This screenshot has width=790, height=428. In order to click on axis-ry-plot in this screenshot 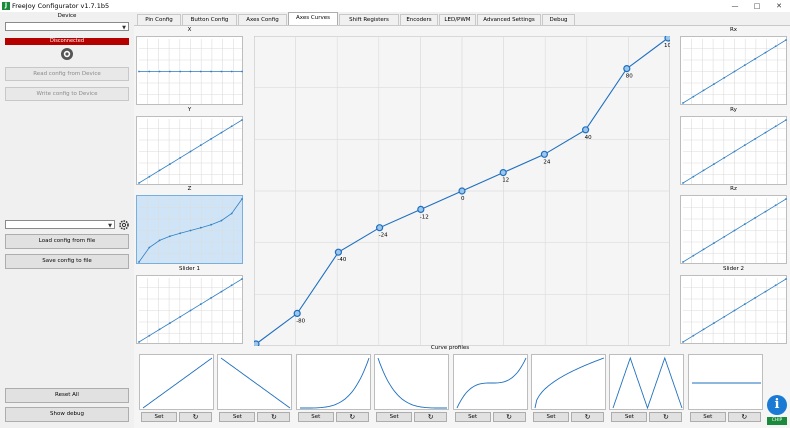, I will do `click(733, 150)`.